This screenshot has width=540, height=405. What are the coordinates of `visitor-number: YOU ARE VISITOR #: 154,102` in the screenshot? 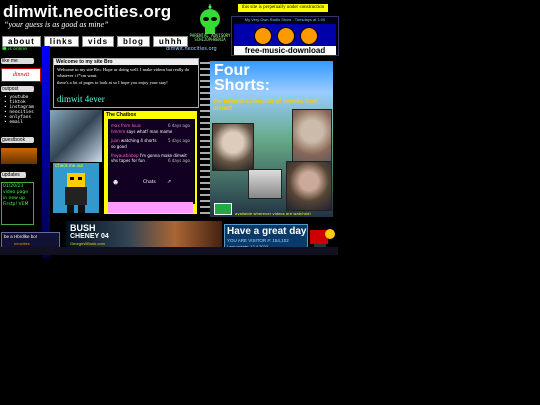 It's located at (258, 240).